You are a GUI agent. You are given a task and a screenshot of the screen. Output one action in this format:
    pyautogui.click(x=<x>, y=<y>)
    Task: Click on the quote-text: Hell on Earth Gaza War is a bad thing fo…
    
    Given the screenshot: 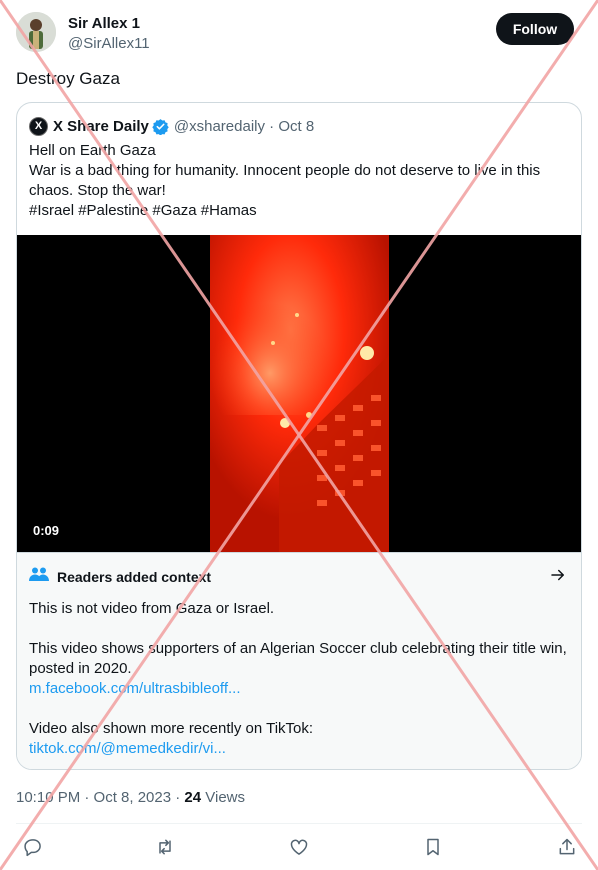 What is the action you would take?
    pyautogui.click(x=299, y=181)
    